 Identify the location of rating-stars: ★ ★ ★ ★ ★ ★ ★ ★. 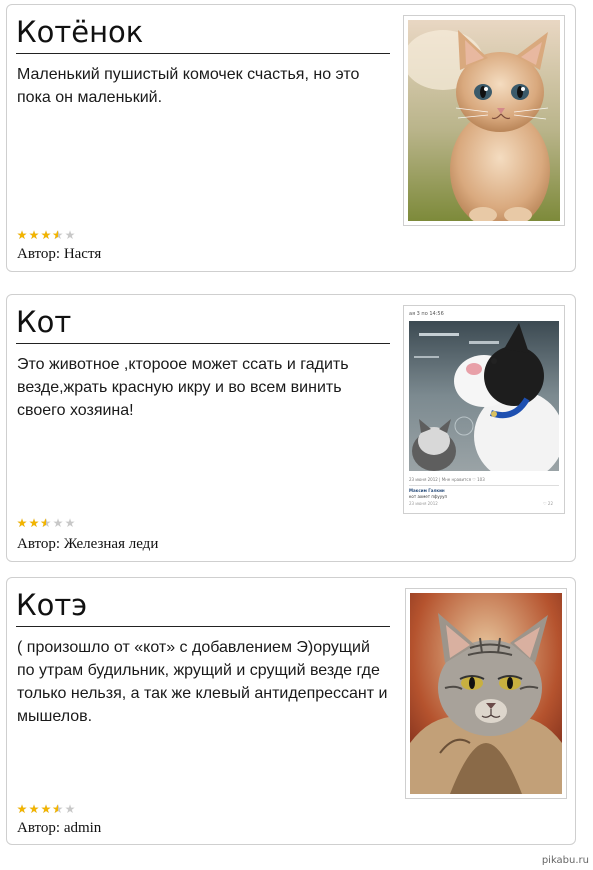
(46, 523).